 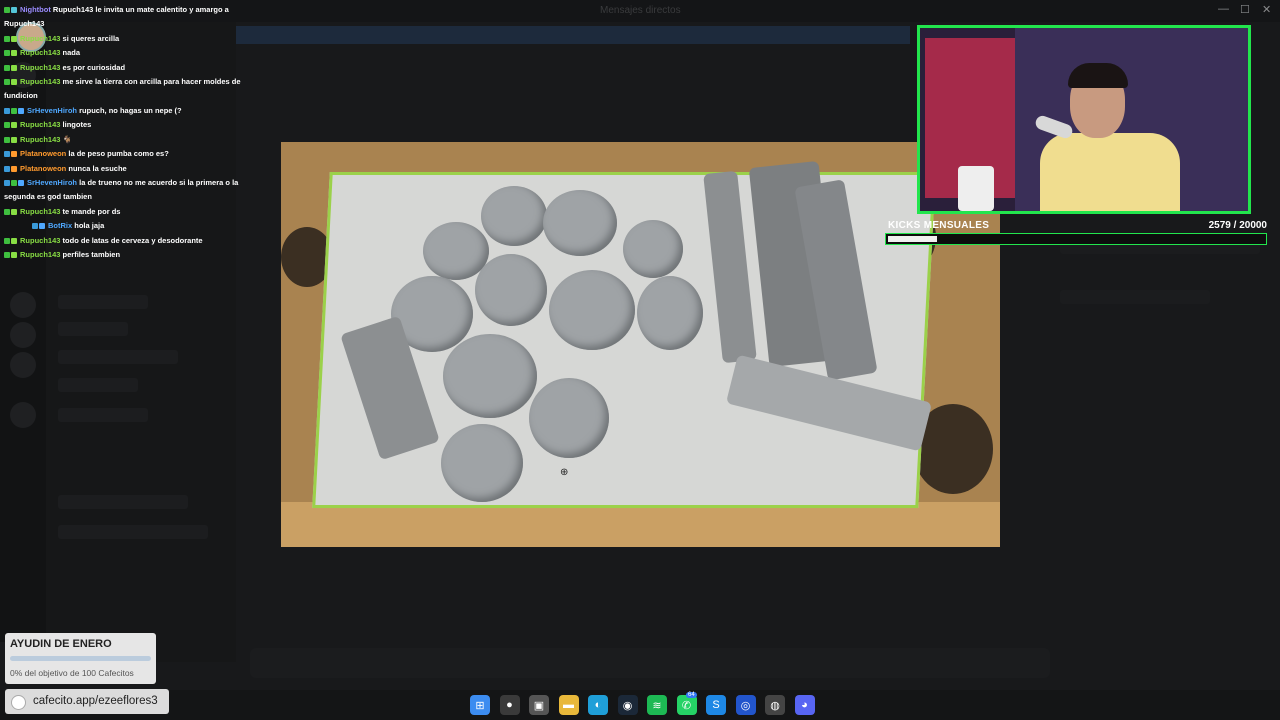 What do you see at coordinates (71, 53) in the screenshot?
I see `chat-message-text: nada` at bounding box center [71, 53].